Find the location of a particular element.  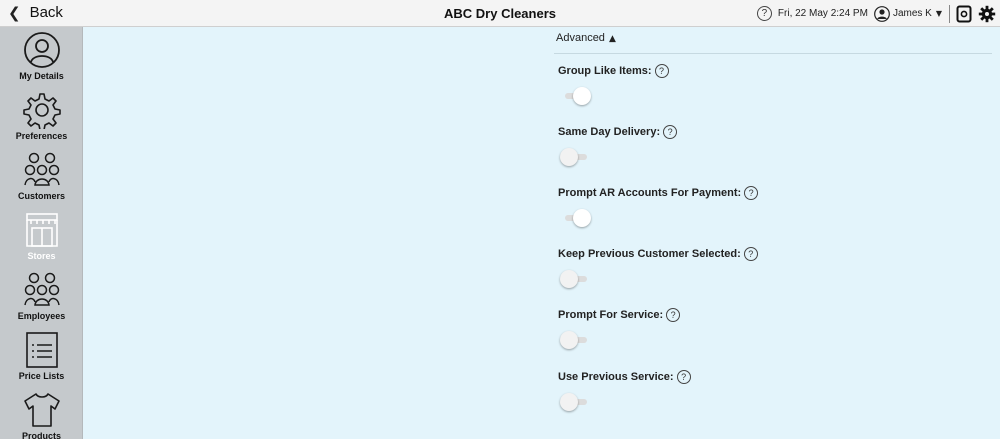

sidebar-item-stores: Stores is located at coordinates (41, 240).